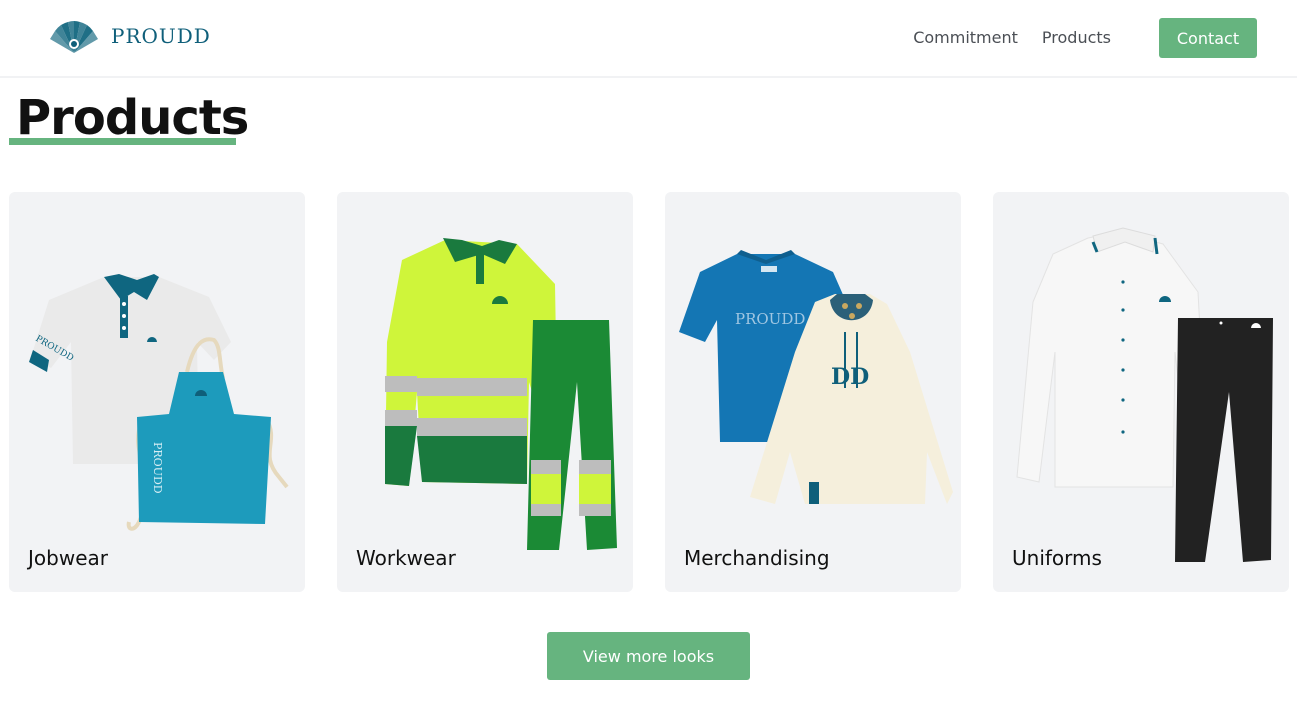 This screenshot has height=727, width=1297. Describe the element at coordinates (406, 558) in the screenshot. I see `product-label: Workwear` at that location.